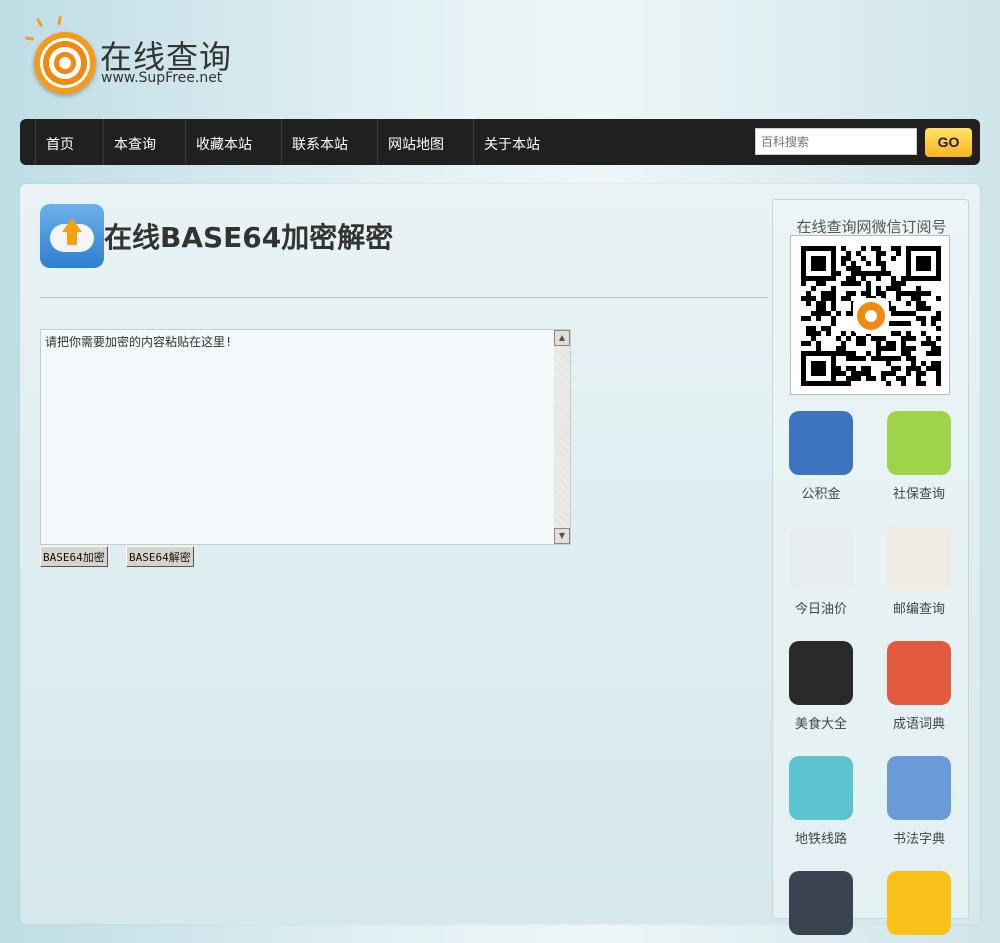 This screenshot has height=943, width=1000. I want to click on app-label: 地铁线路, so click(821, 837).